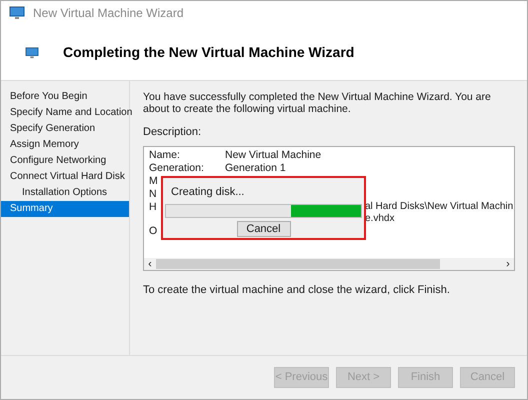 The height and width of the screenshot is (400, 528). What do you see at coordinates (65, 97) in the screenshot?
I see `sidebar-item: Before You Begin` at bounding box center [65, 97].